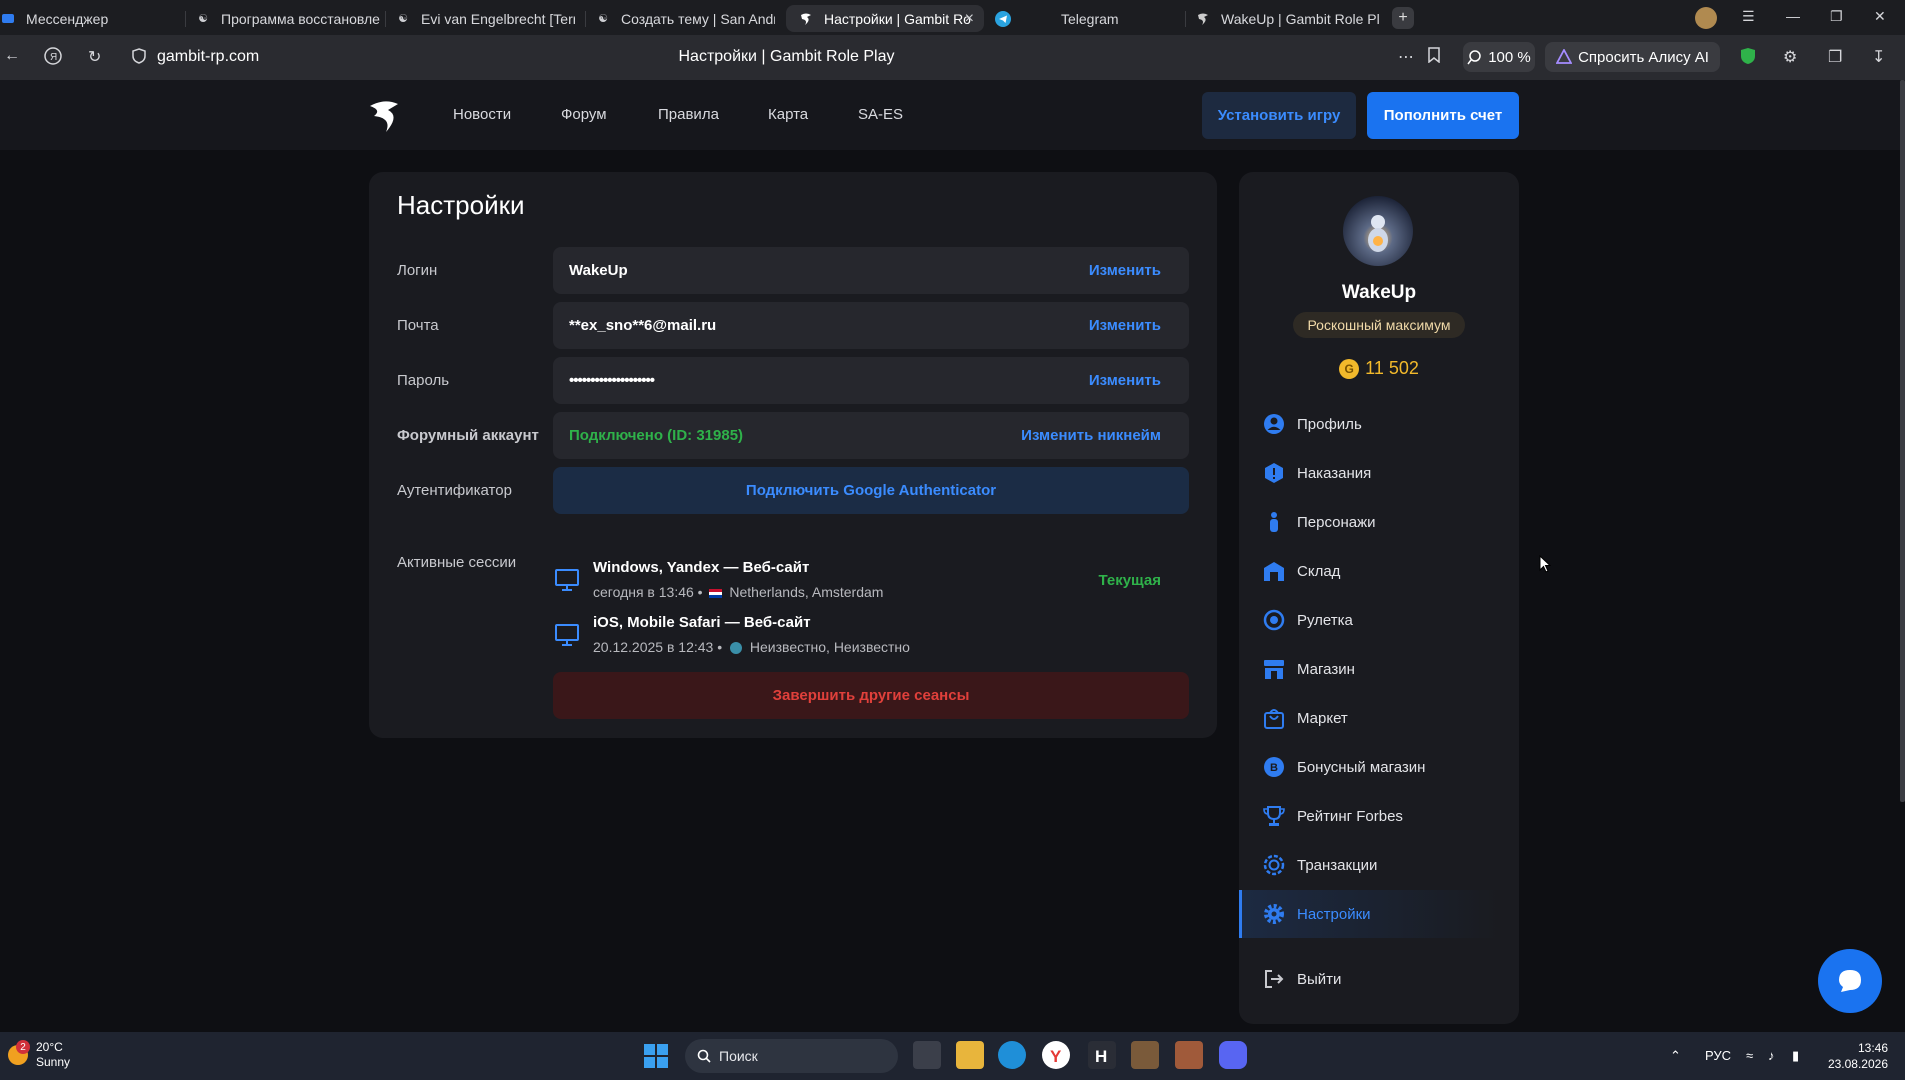 The height and width of the screenshot is (1080, 1905). What do you see at coordinates (1872, 1048) in the screenshot?
I see `clock-time: 13:46` at bounding box center [1872, 1048].